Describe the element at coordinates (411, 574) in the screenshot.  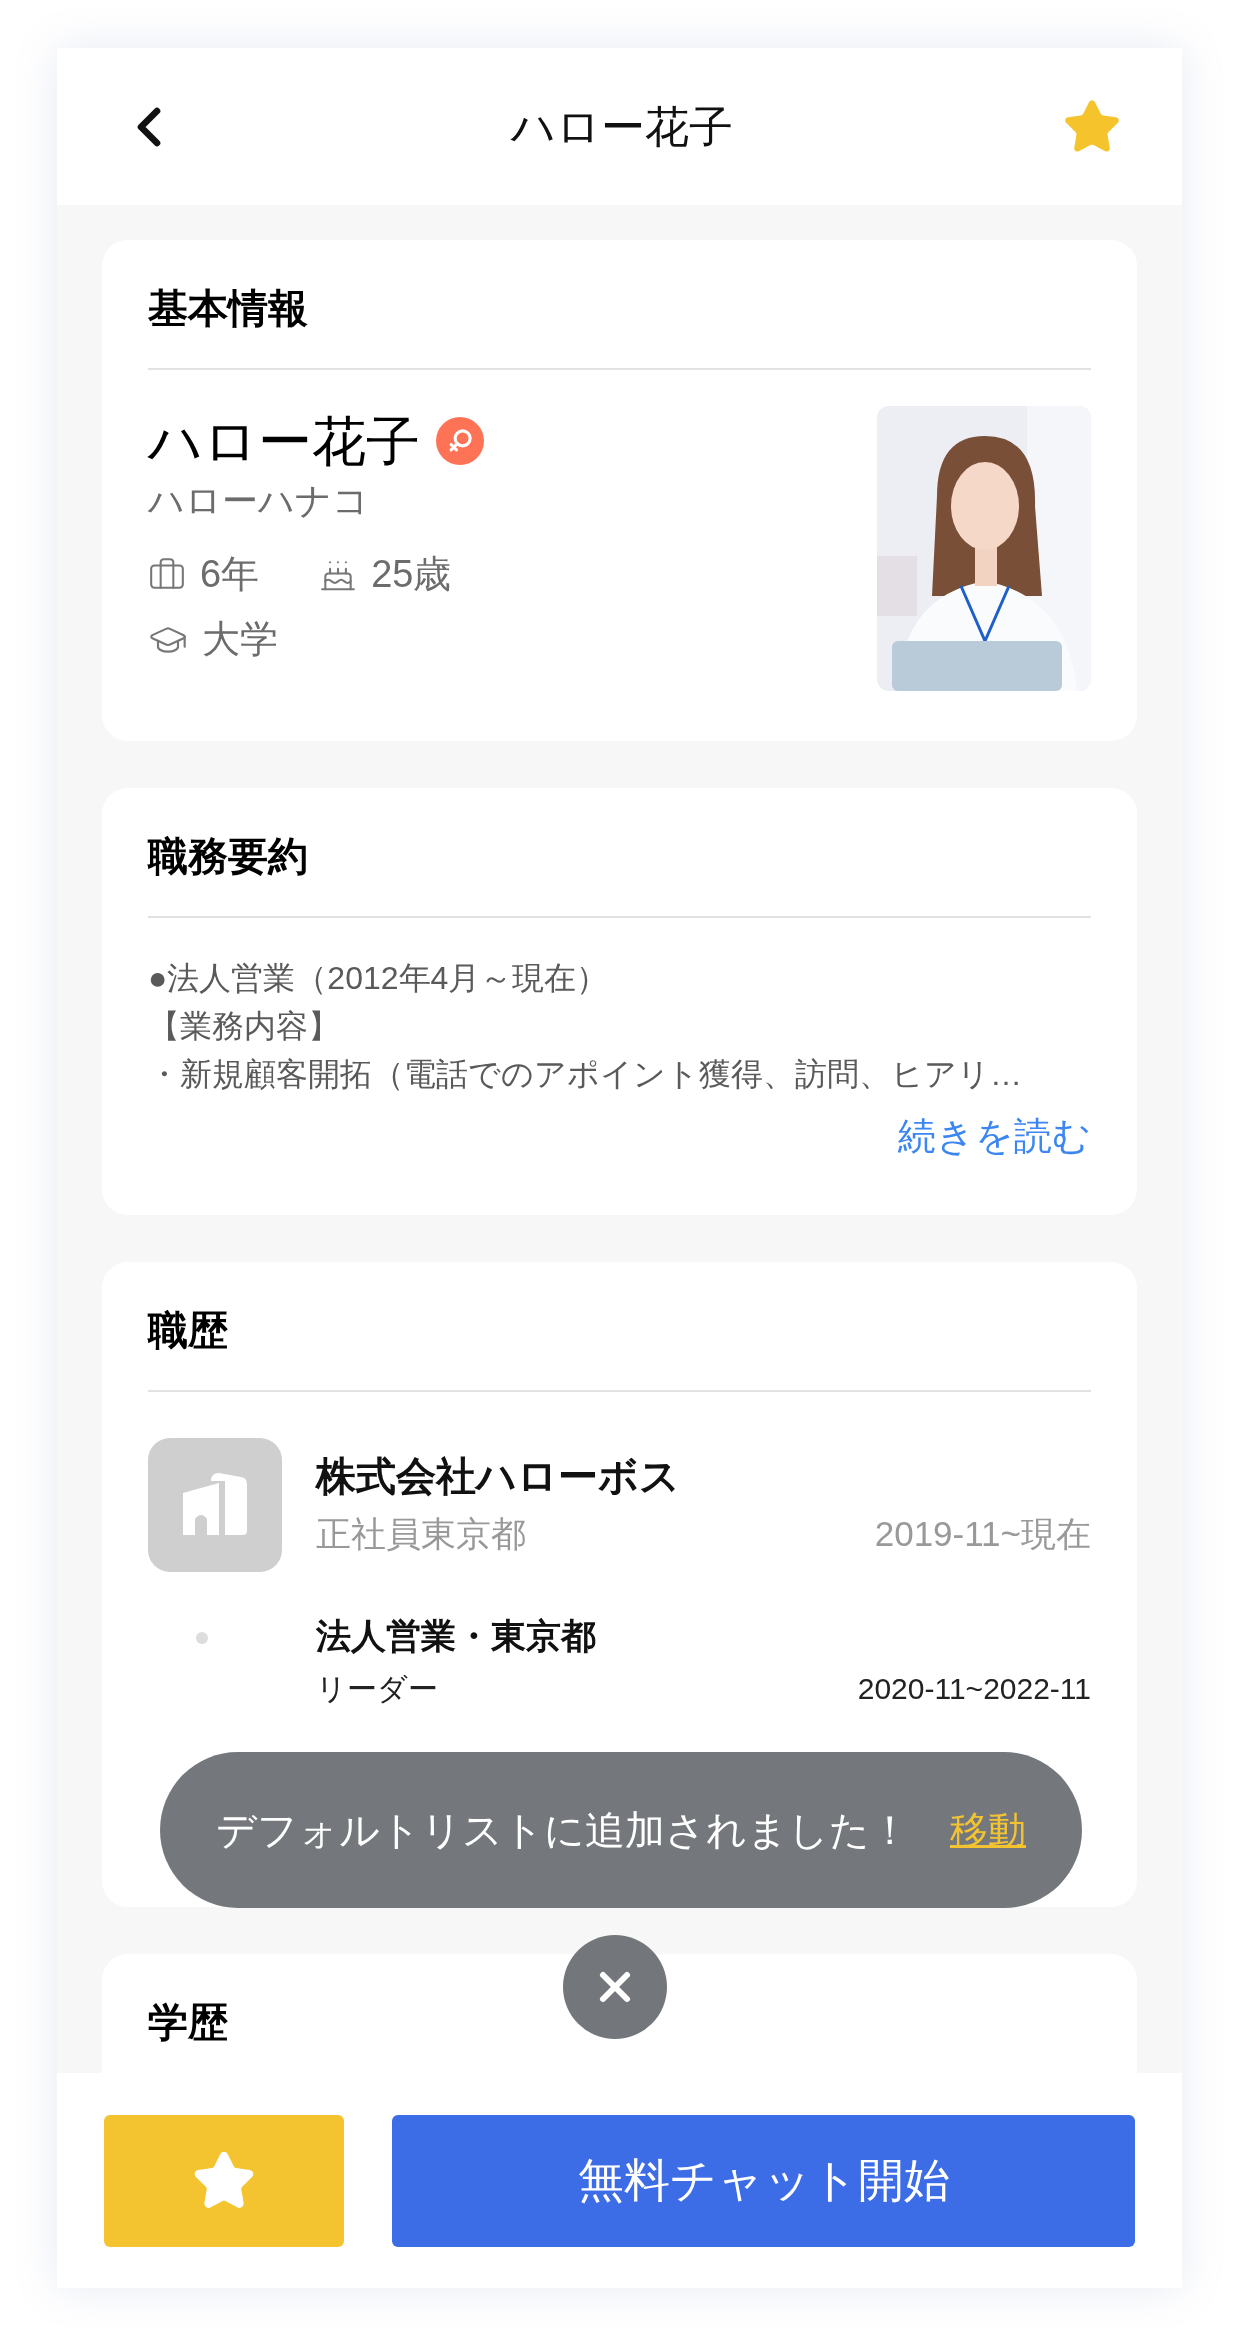
I see `age: 25歳` at that location.